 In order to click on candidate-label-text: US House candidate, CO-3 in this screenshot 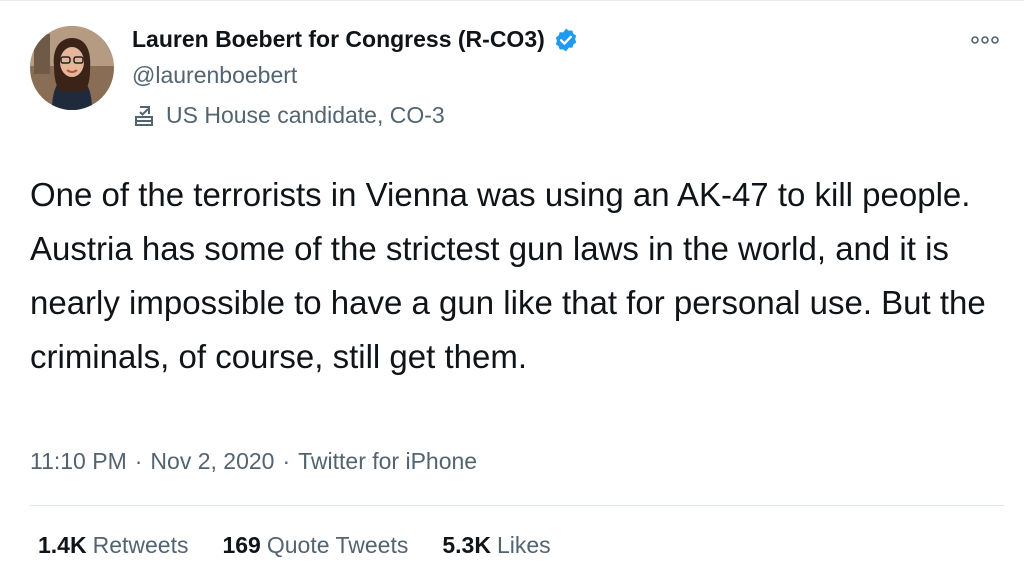, I will do `click(305, 115)`.